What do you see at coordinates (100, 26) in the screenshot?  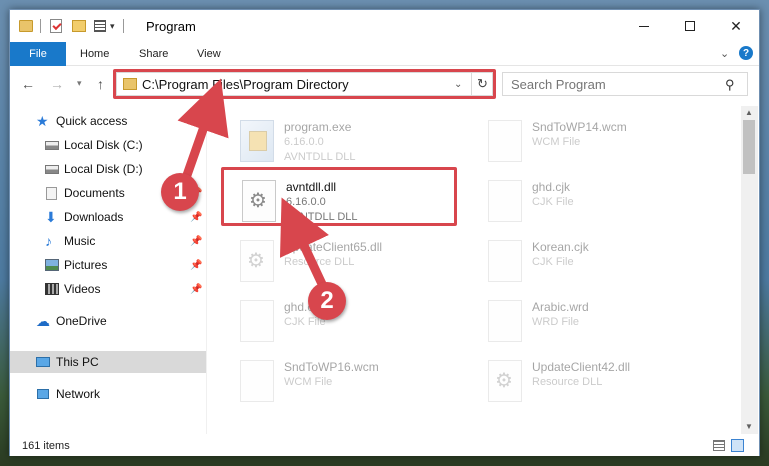 I see `view-icon` at bounding box center [100, 26].